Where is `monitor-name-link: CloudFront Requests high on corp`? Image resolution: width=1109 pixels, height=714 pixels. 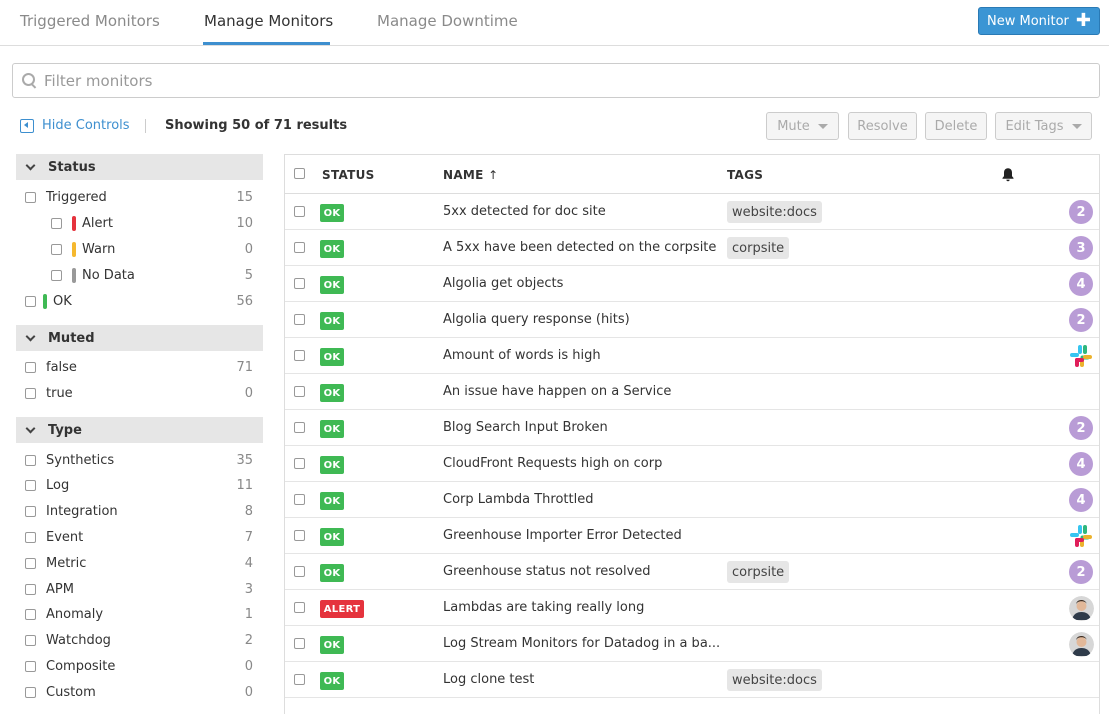 monitor-name-link: CloudFront Requests high on corp is located at coordinates (552, 463).